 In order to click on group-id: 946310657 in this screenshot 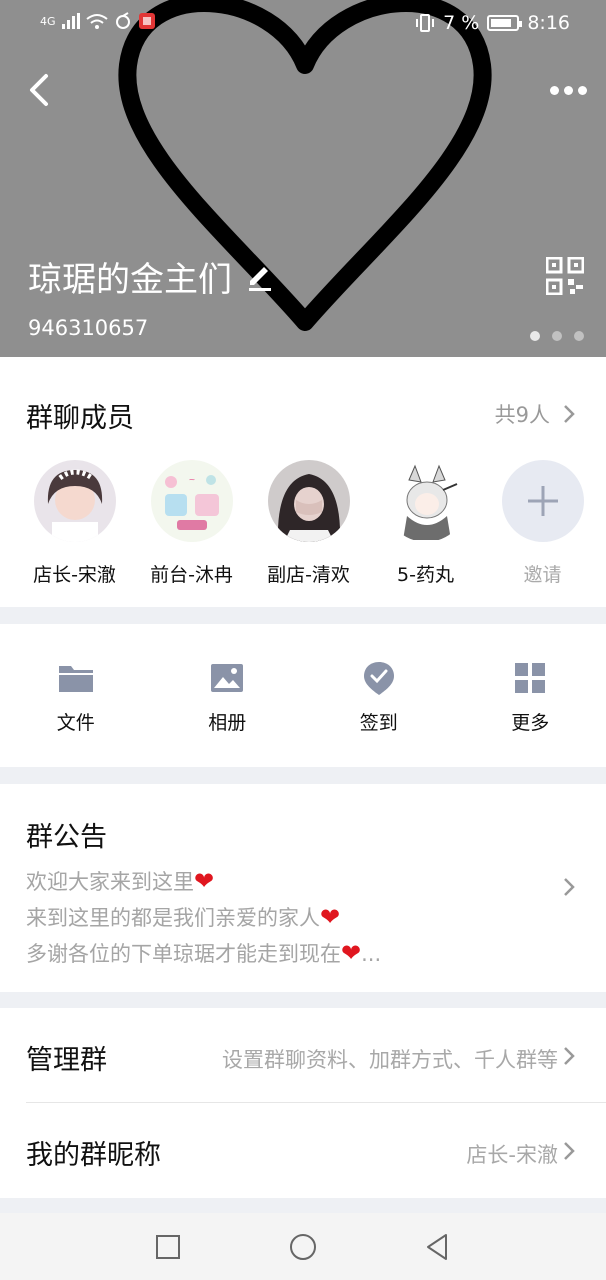, I will do `click(88, 328)`.